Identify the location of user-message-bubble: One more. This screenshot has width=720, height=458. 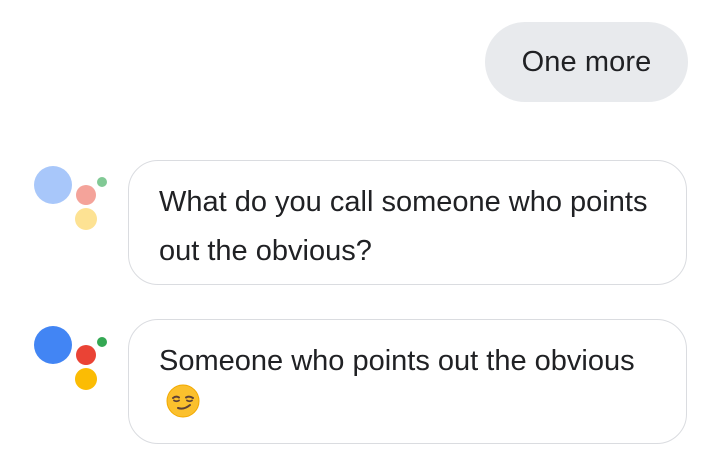
(586, 62).